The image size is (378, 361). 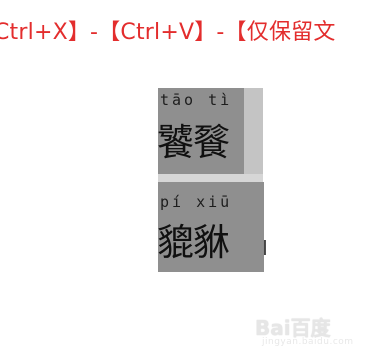 I want to click on instruction-text: Ctrl+X】-【Ctrl+V】-【仅保留文, so click(x=168, y=32).